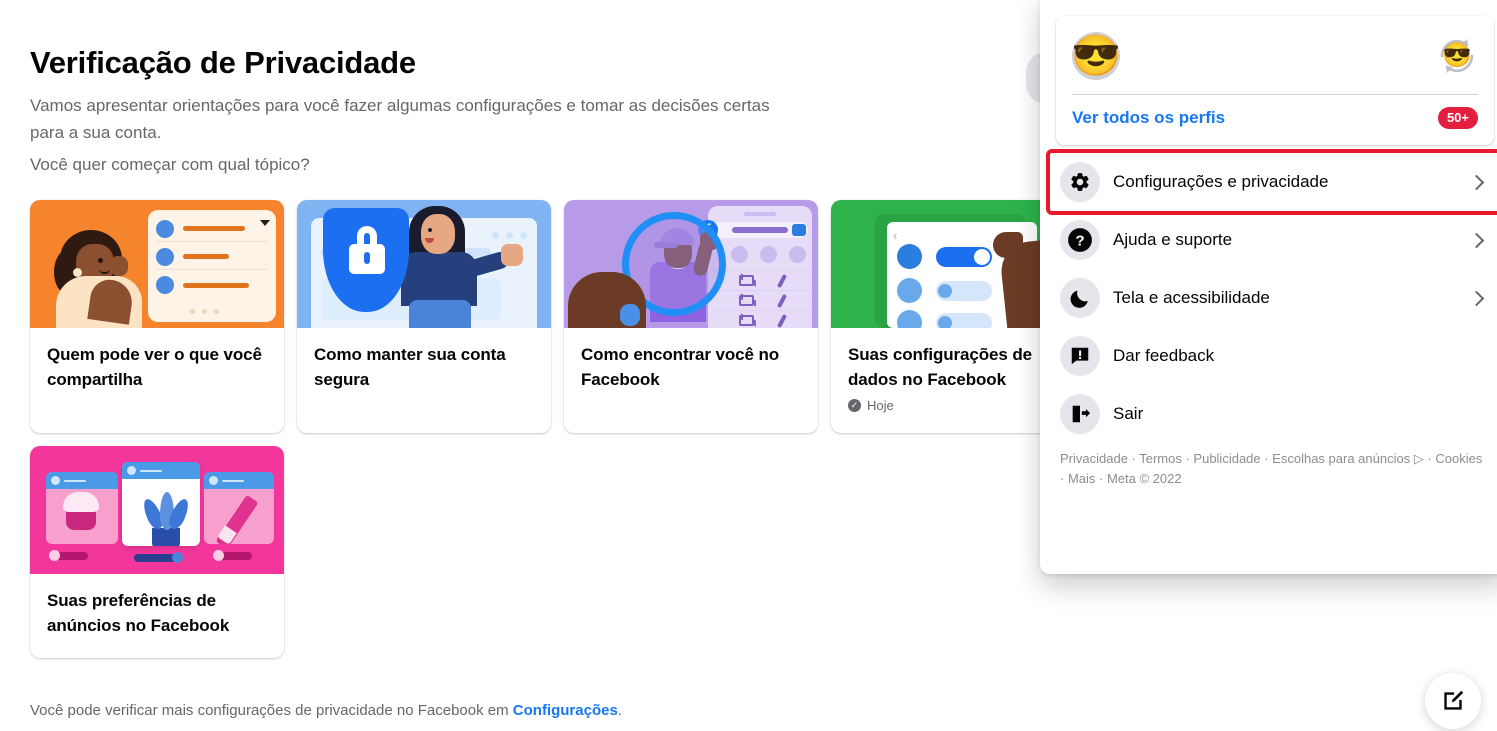 The image size is (1497, 731). What do you see at coordinates (223, 62) in the screenshot?
I see `page-title: Verificação de Privacidade` at bounding box center [223, 62].